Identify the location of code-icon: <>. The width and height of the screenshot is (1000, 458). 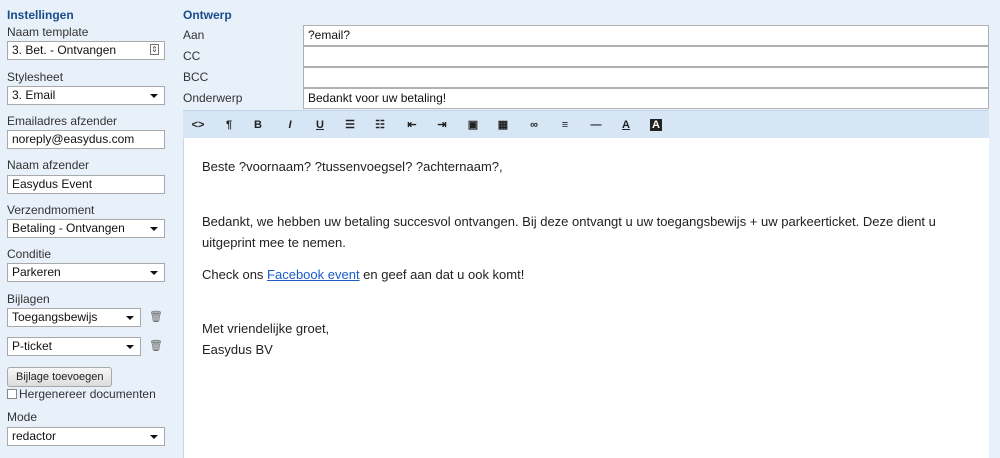
(198, 125).